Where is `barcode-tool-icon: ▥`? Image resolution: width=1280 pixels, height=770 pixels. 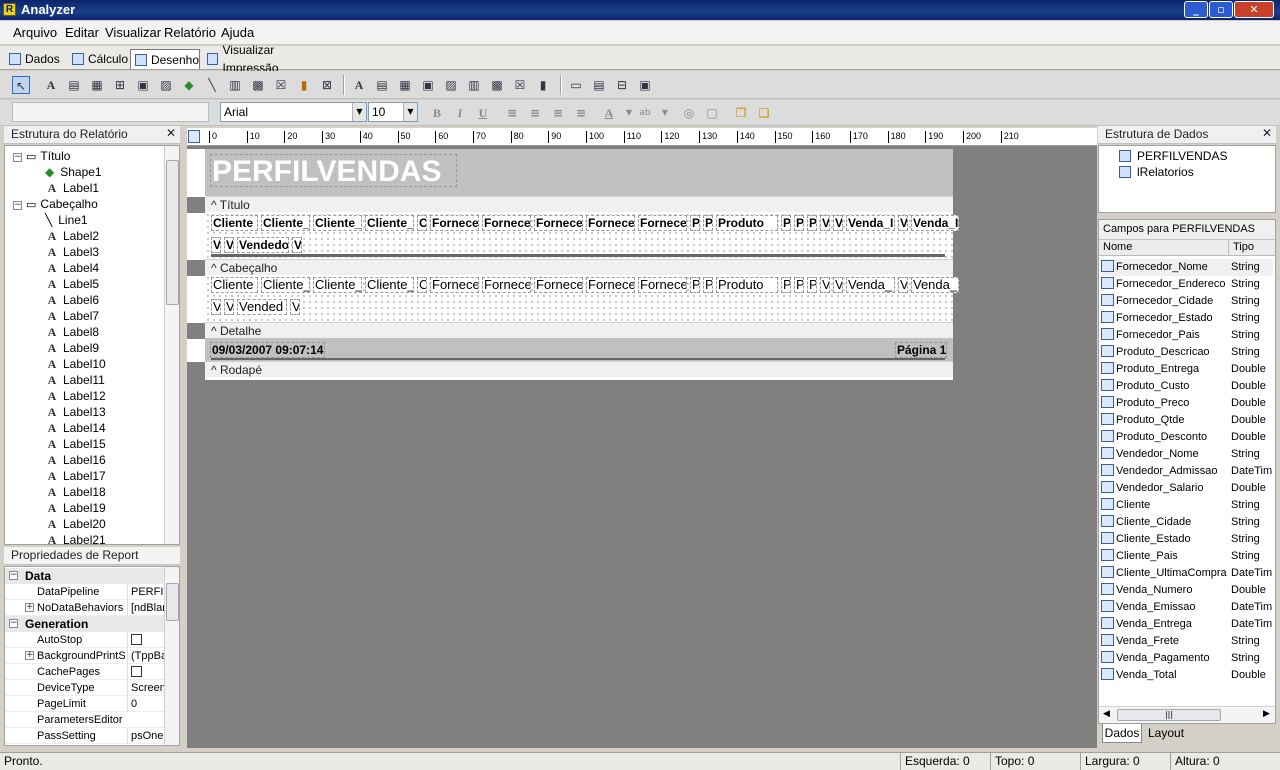 barcode-tool-icon: ▥ is located at coordinates (235, 85).